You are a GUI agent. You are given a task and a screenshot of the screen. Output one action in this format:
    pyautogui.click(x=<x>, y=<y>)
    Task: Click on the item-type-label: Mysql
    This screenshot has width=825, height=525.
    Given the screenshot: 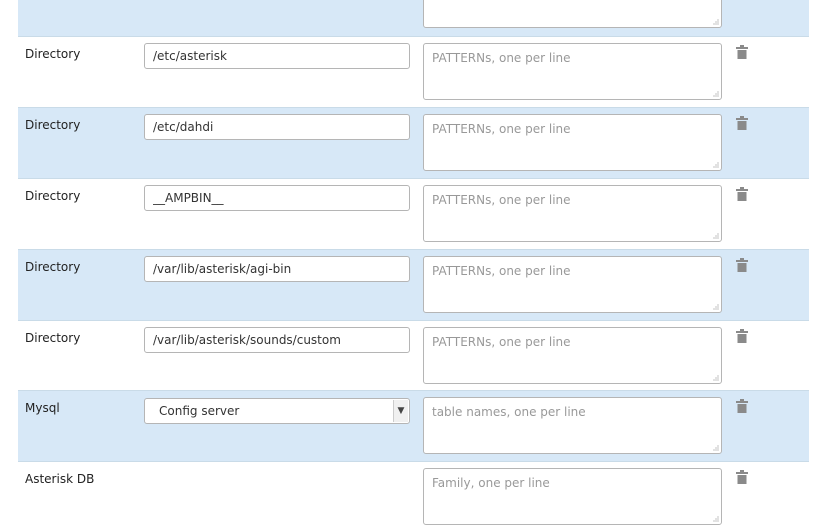 What is the action you would take?
    pyautogui.click(x=42, y=408)
    